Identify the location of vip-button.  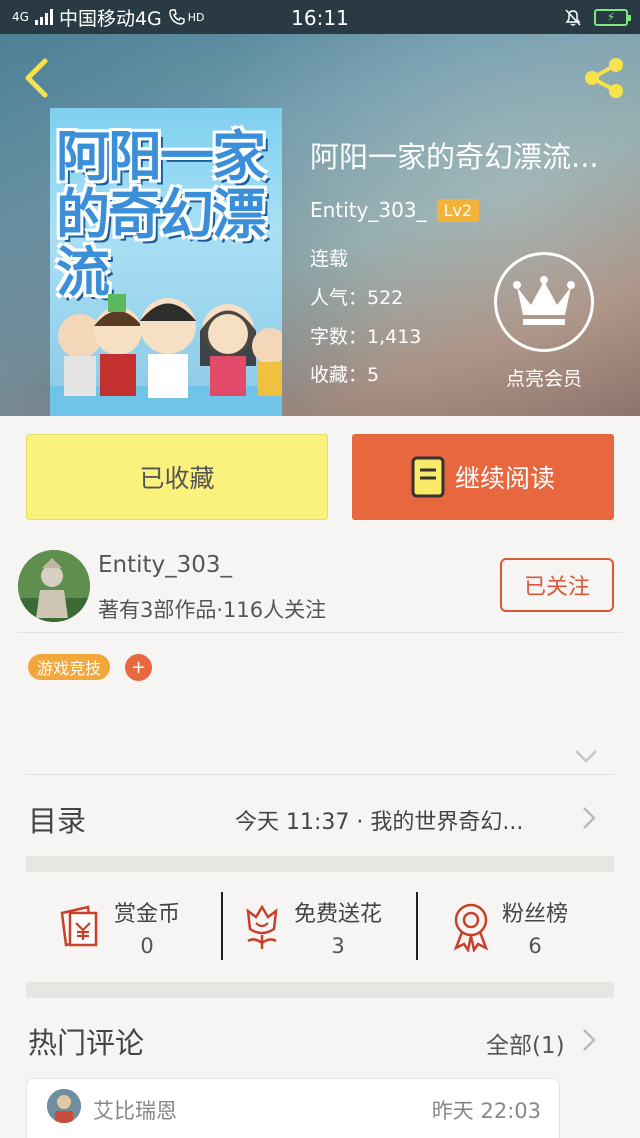
(544, 302).